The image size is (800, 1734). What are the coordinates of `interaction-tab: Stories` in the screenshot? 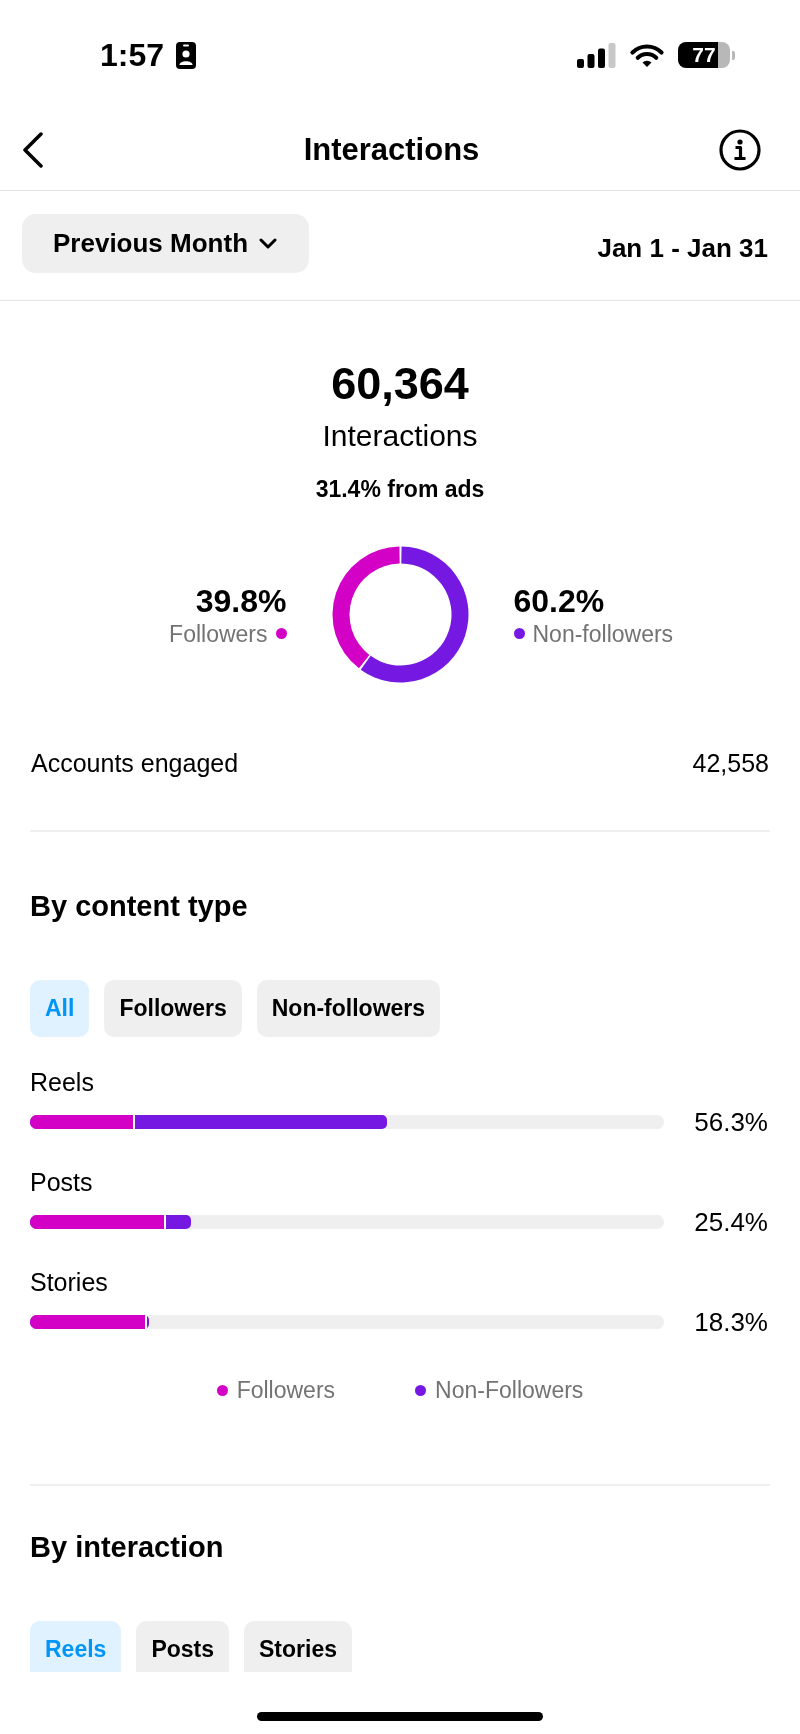 It's located at (298, 1646).